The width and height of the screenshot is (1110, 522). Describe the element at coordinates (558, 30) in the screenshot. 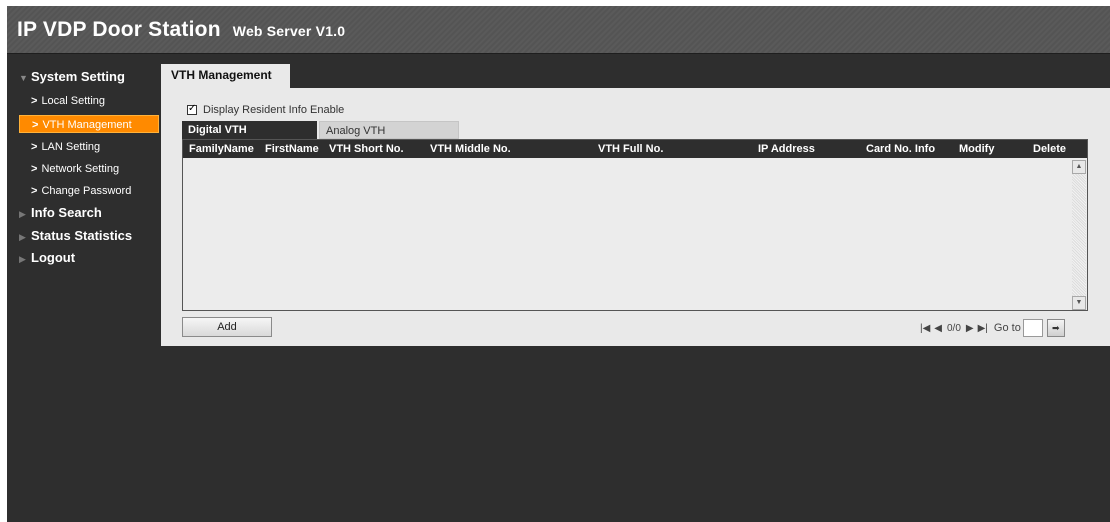

I see `header: IP VDP Door Station Web Server V1.0` at that location.